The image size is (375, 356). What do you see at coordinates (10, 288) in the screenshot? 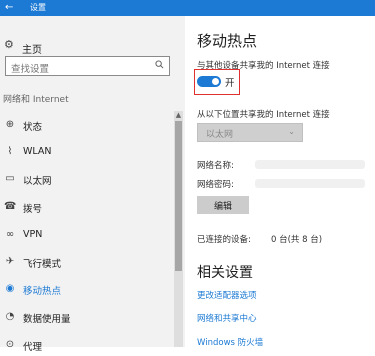
I see `hotspot-icon: ◉` at bounding box center [10, 288].